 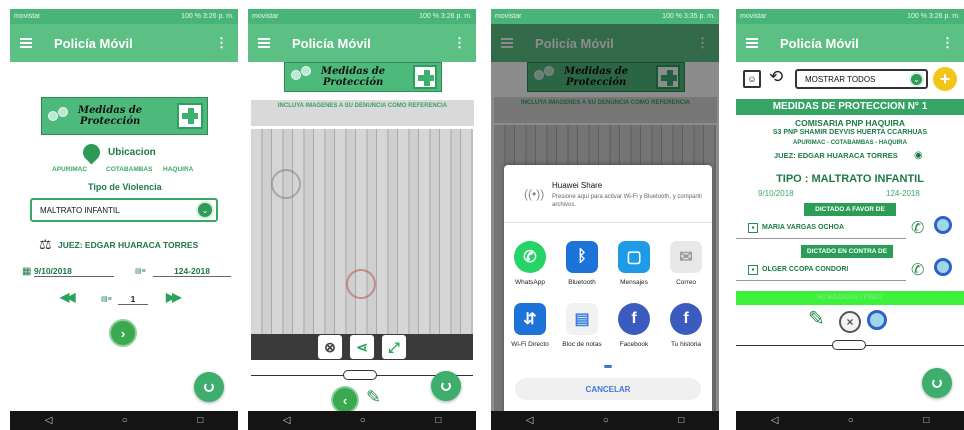 I want to click on messages-icon: ▢, so click(x=634, y=257).